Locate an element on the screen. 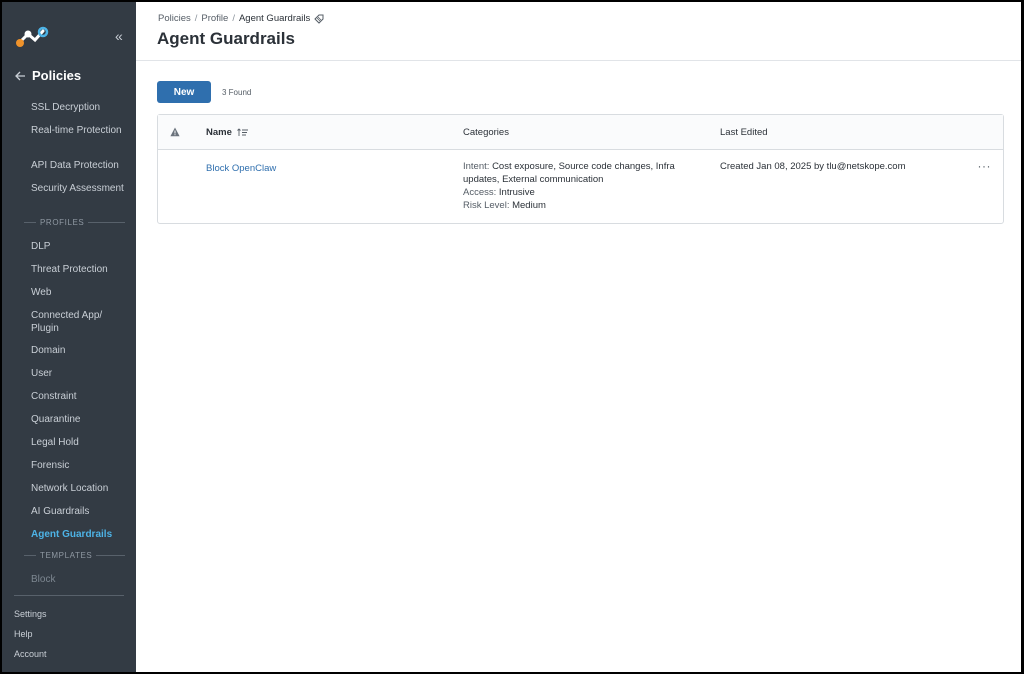  warning-icon is located at coordinates (175, 132).